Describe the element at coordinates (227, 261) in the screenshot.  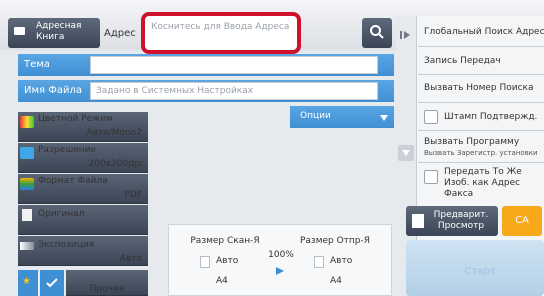
I see `scan-auto-label: Авто` at that location.